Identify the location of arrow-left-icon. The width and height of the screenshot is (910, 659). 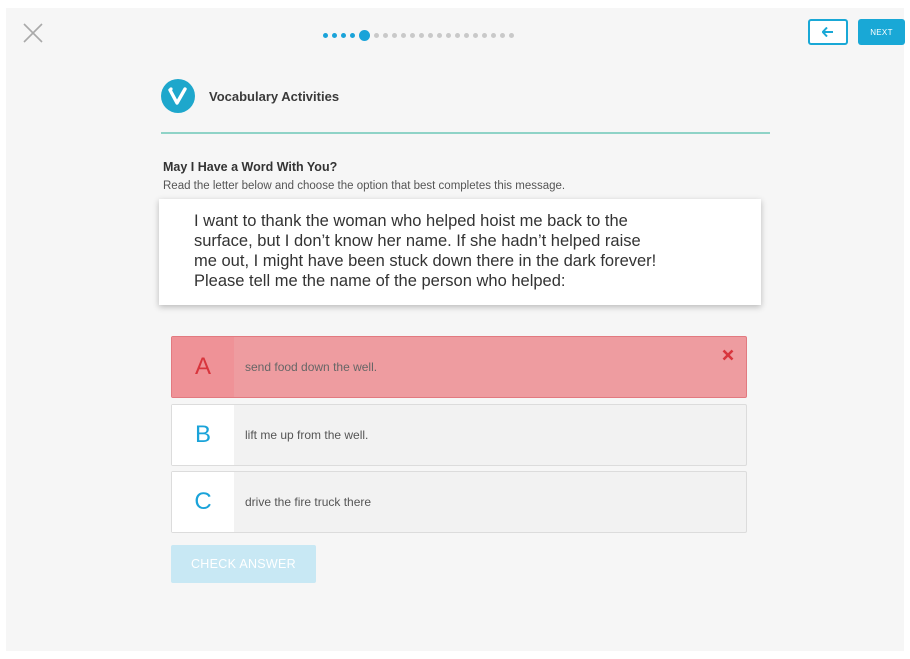
(827, 32).